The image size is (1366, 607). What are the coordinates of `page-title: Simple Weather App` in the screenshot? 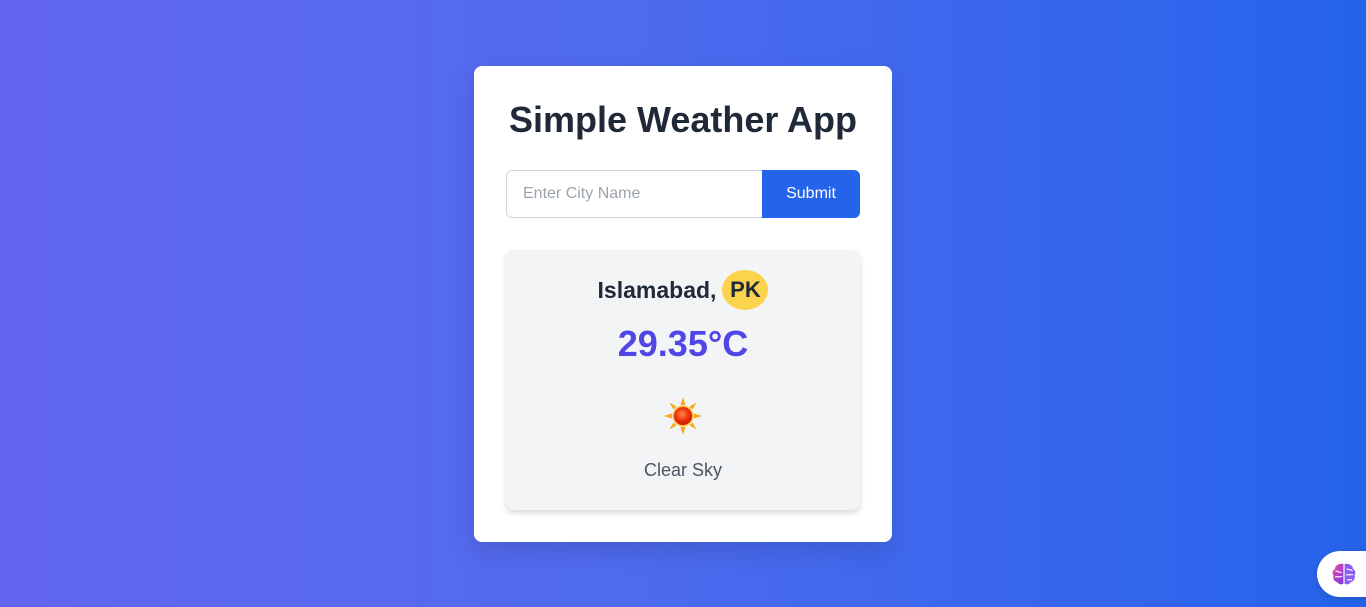 It's located at (683, 119).